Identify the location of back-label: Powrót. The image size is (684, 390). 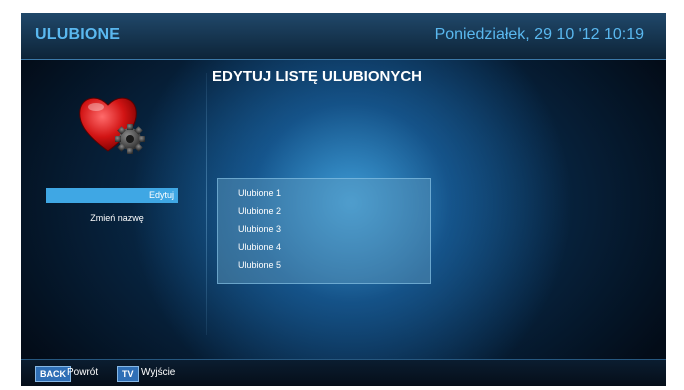
(83, 372).